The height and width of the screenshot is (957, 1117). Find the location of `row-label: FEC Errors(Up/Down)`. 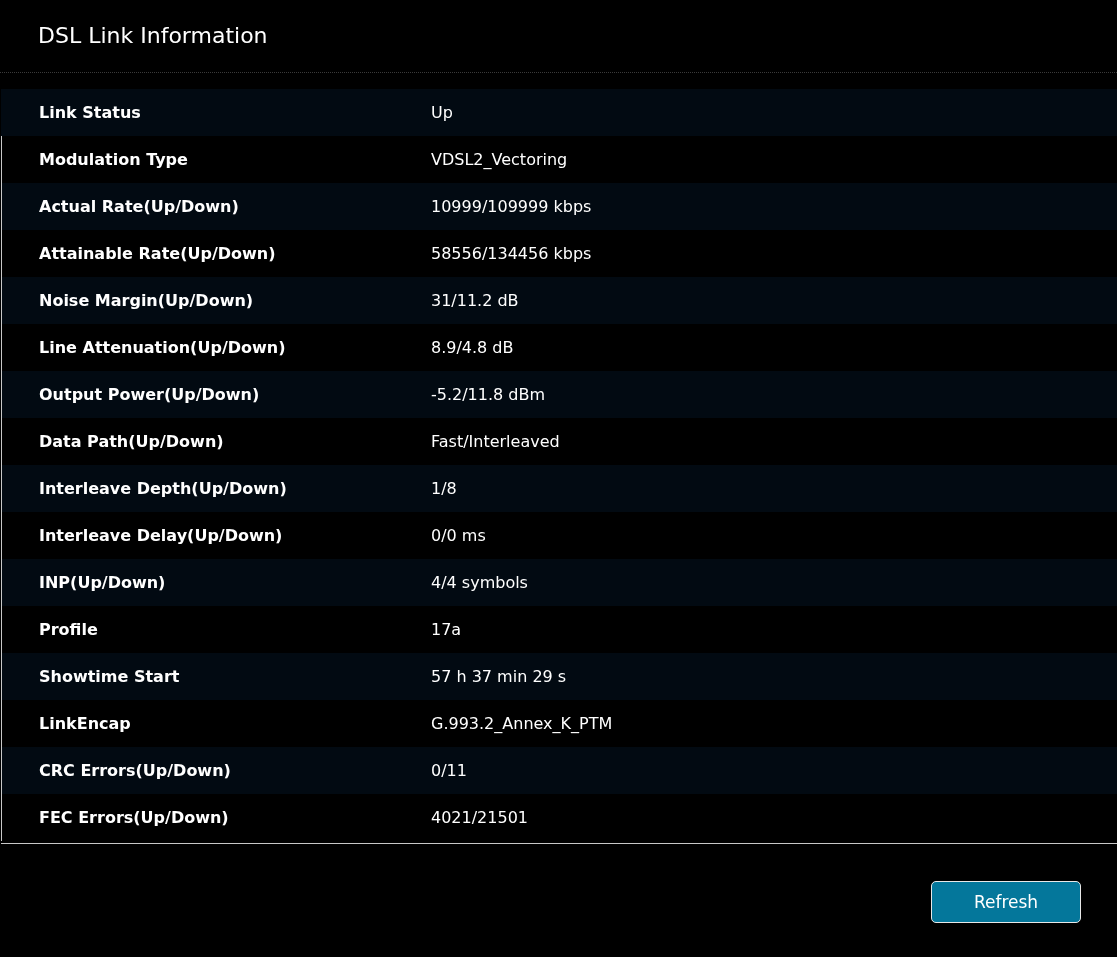

row-label: FEC Errors(Up/Down) is located at coordinates (134, 817).